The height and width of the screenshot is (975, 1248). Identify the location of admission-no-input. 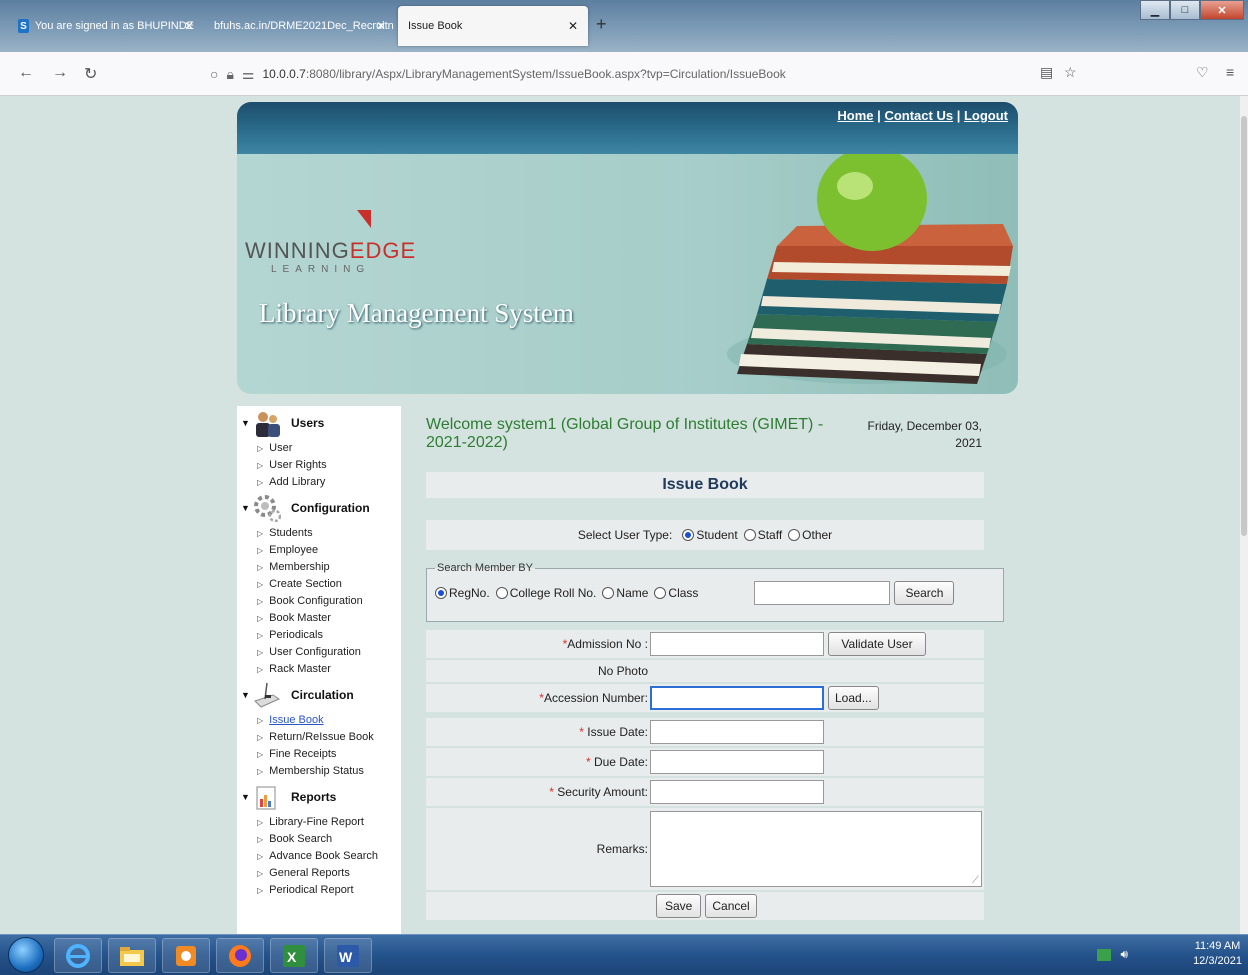
(737, 644).